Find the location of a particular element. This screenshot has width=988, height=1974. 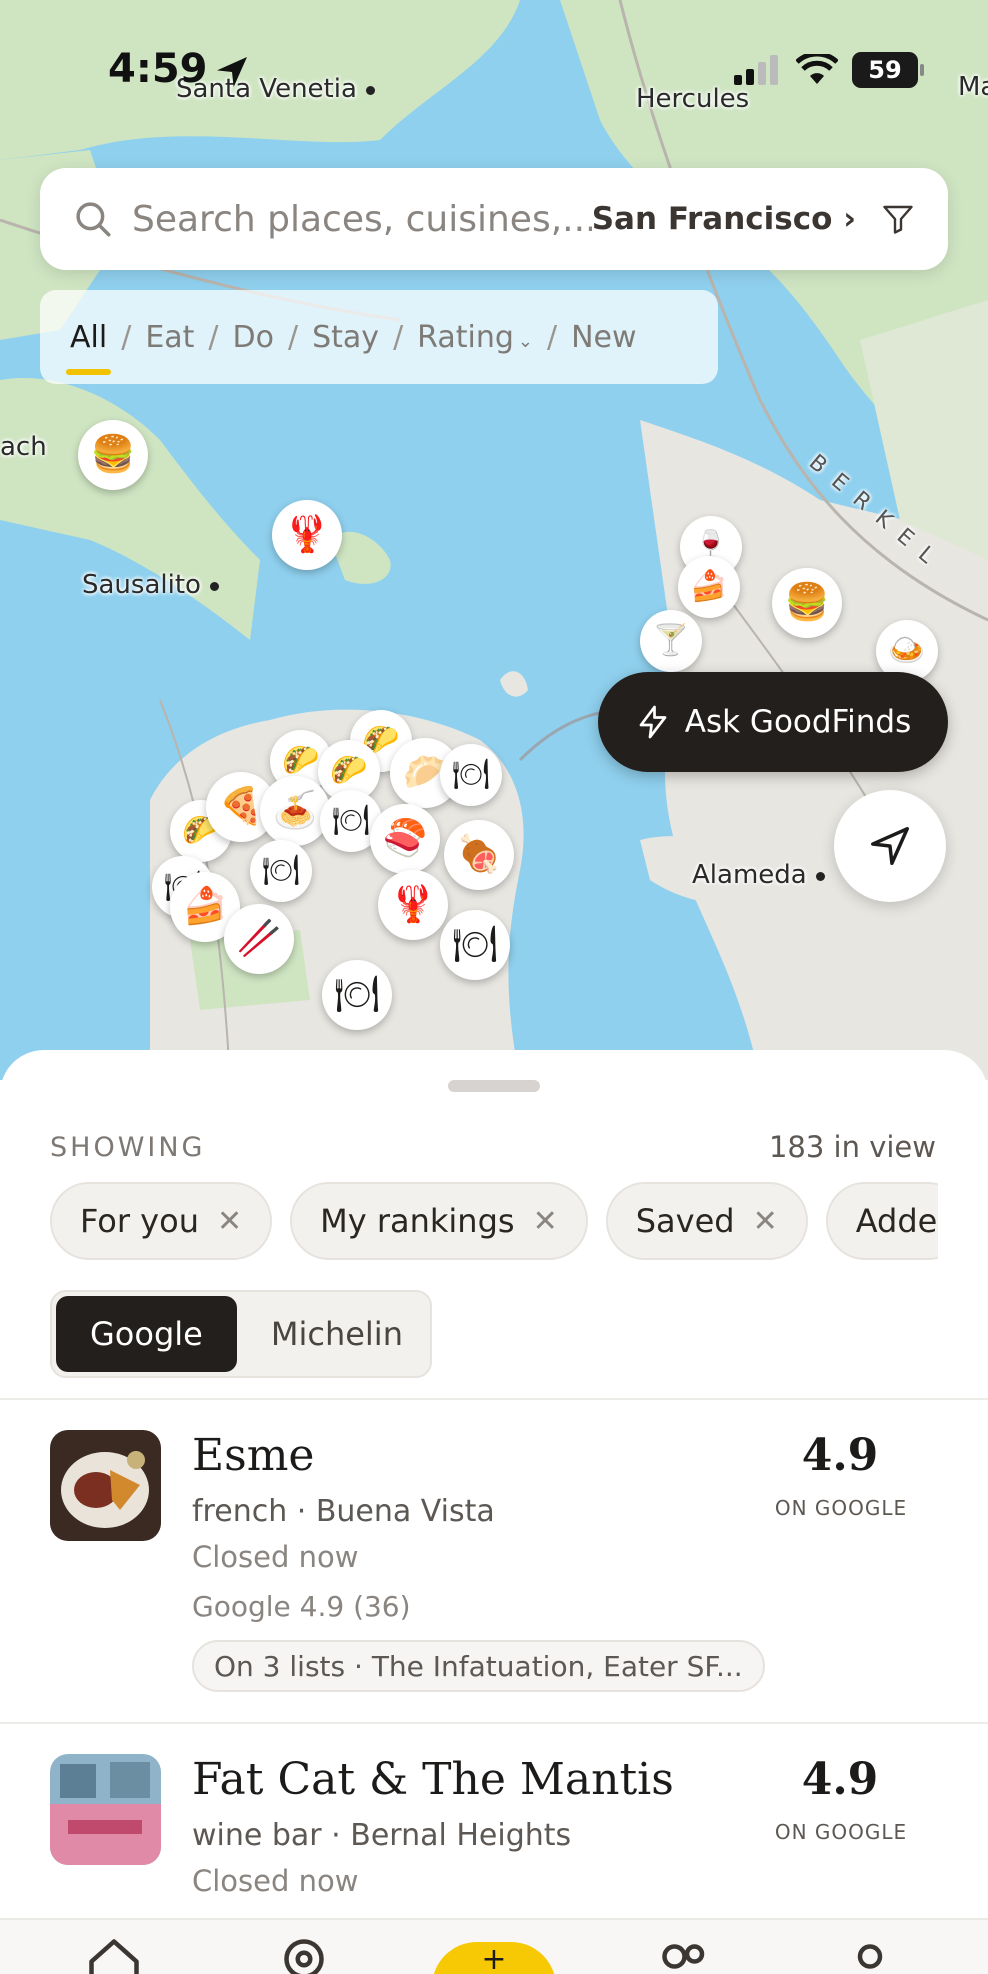

tab-bar: + is located at coordinates (494, 1946).